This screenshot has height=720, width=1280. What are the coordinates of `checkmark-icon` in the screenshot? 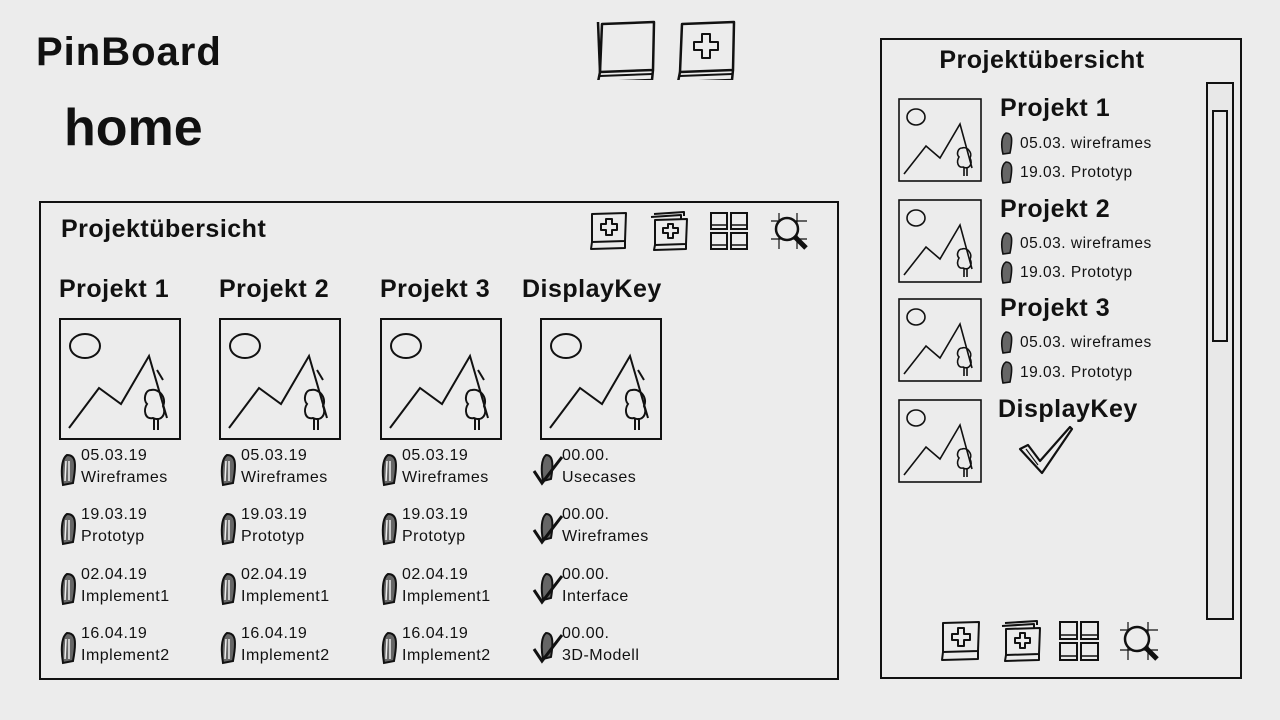 It's located at (1046, 451).